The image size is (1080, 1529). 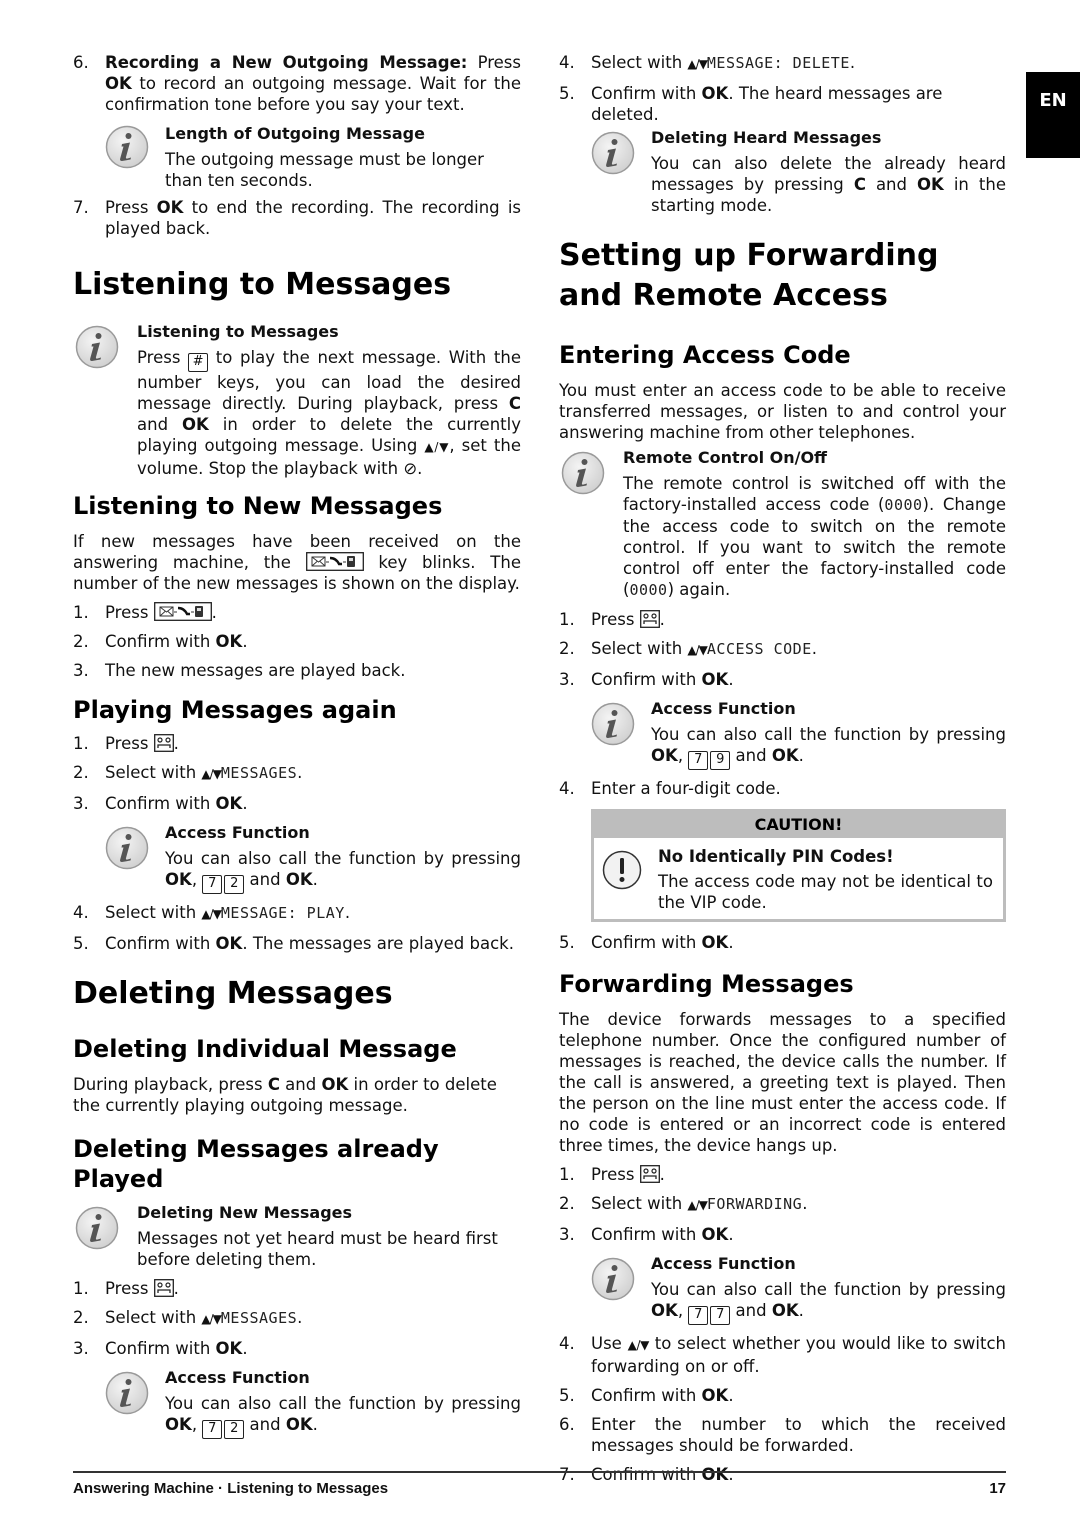 What do you see at coordinates (766, 137) in the screenshot?
I see `note-title: Deleting Heard Messages` at bounding box center [766, 137].